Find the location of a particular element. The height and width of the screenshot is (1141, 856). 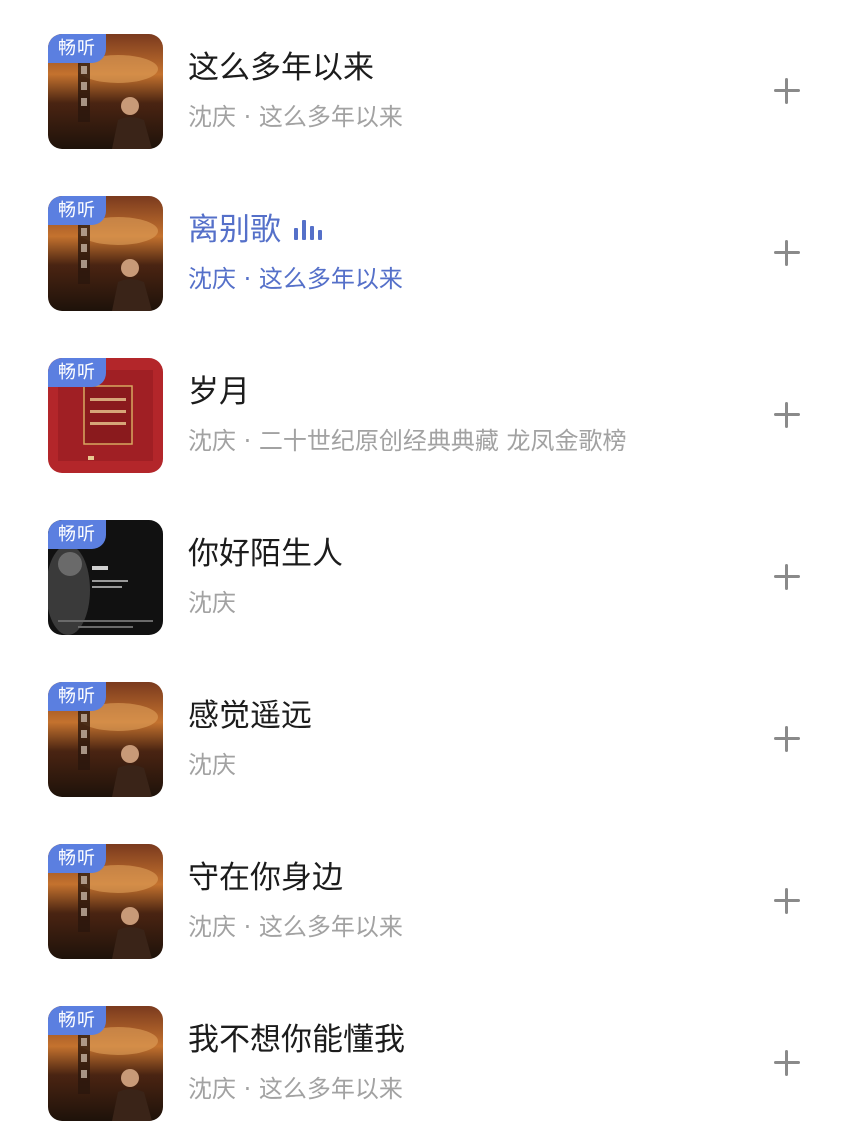

song-title: 岁月 is located at coordinates (219, 392).